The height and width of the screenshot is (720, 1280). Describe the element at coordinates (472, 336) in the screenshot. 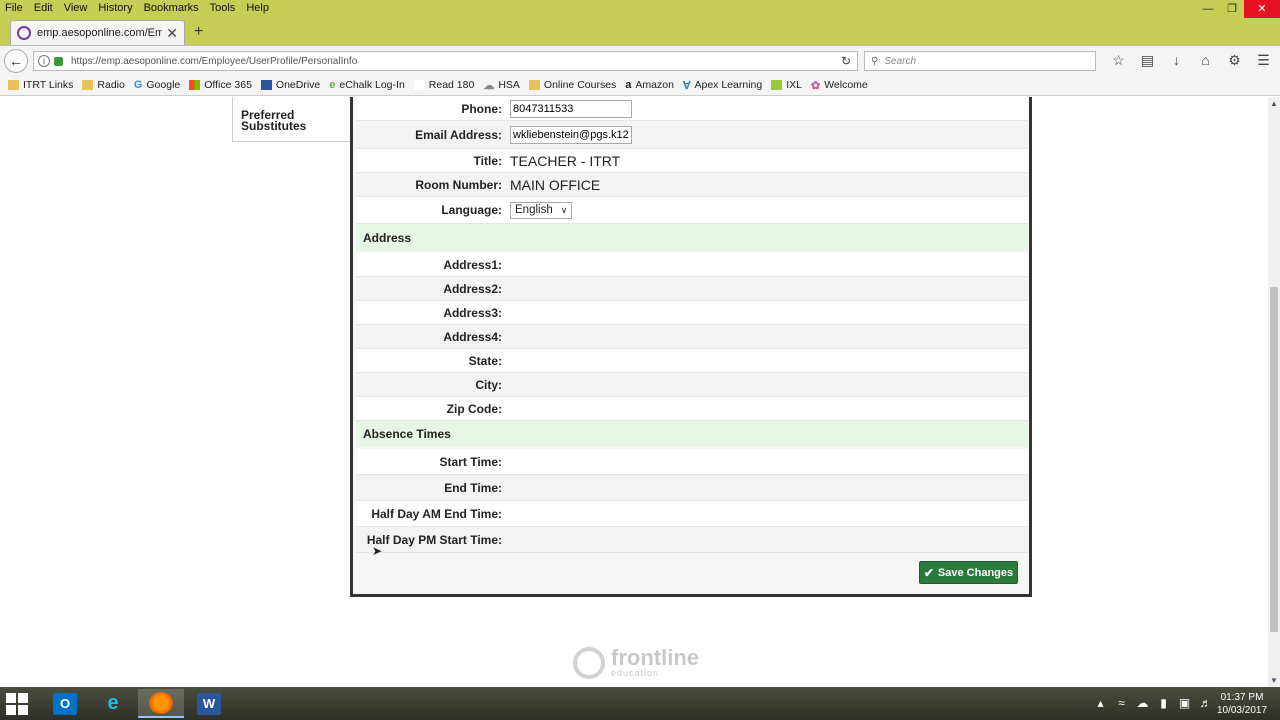

I see `address4-label: Address4:` at that location.